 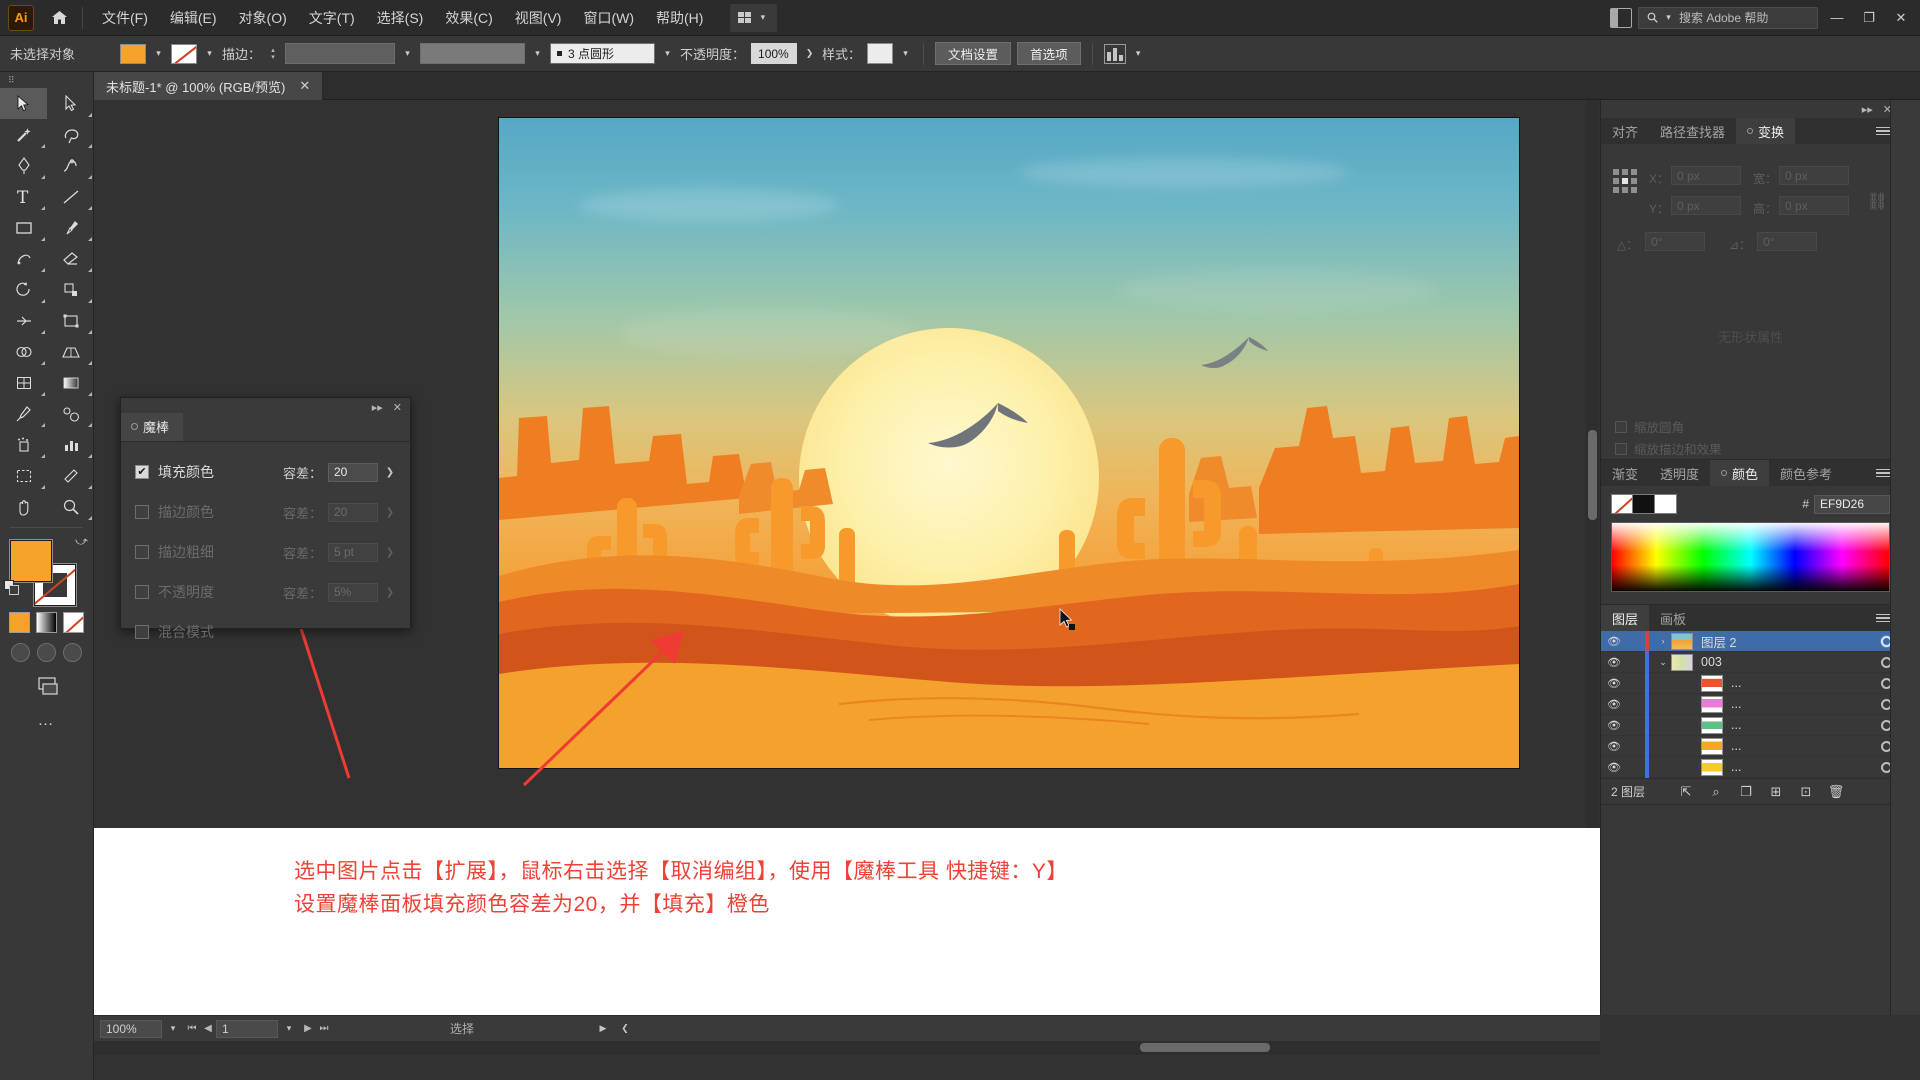 What do you see at coordinates (1621, 426) in the screenshot?
I see `scale-corners-checkbox` at bounding box center [1621, 426].